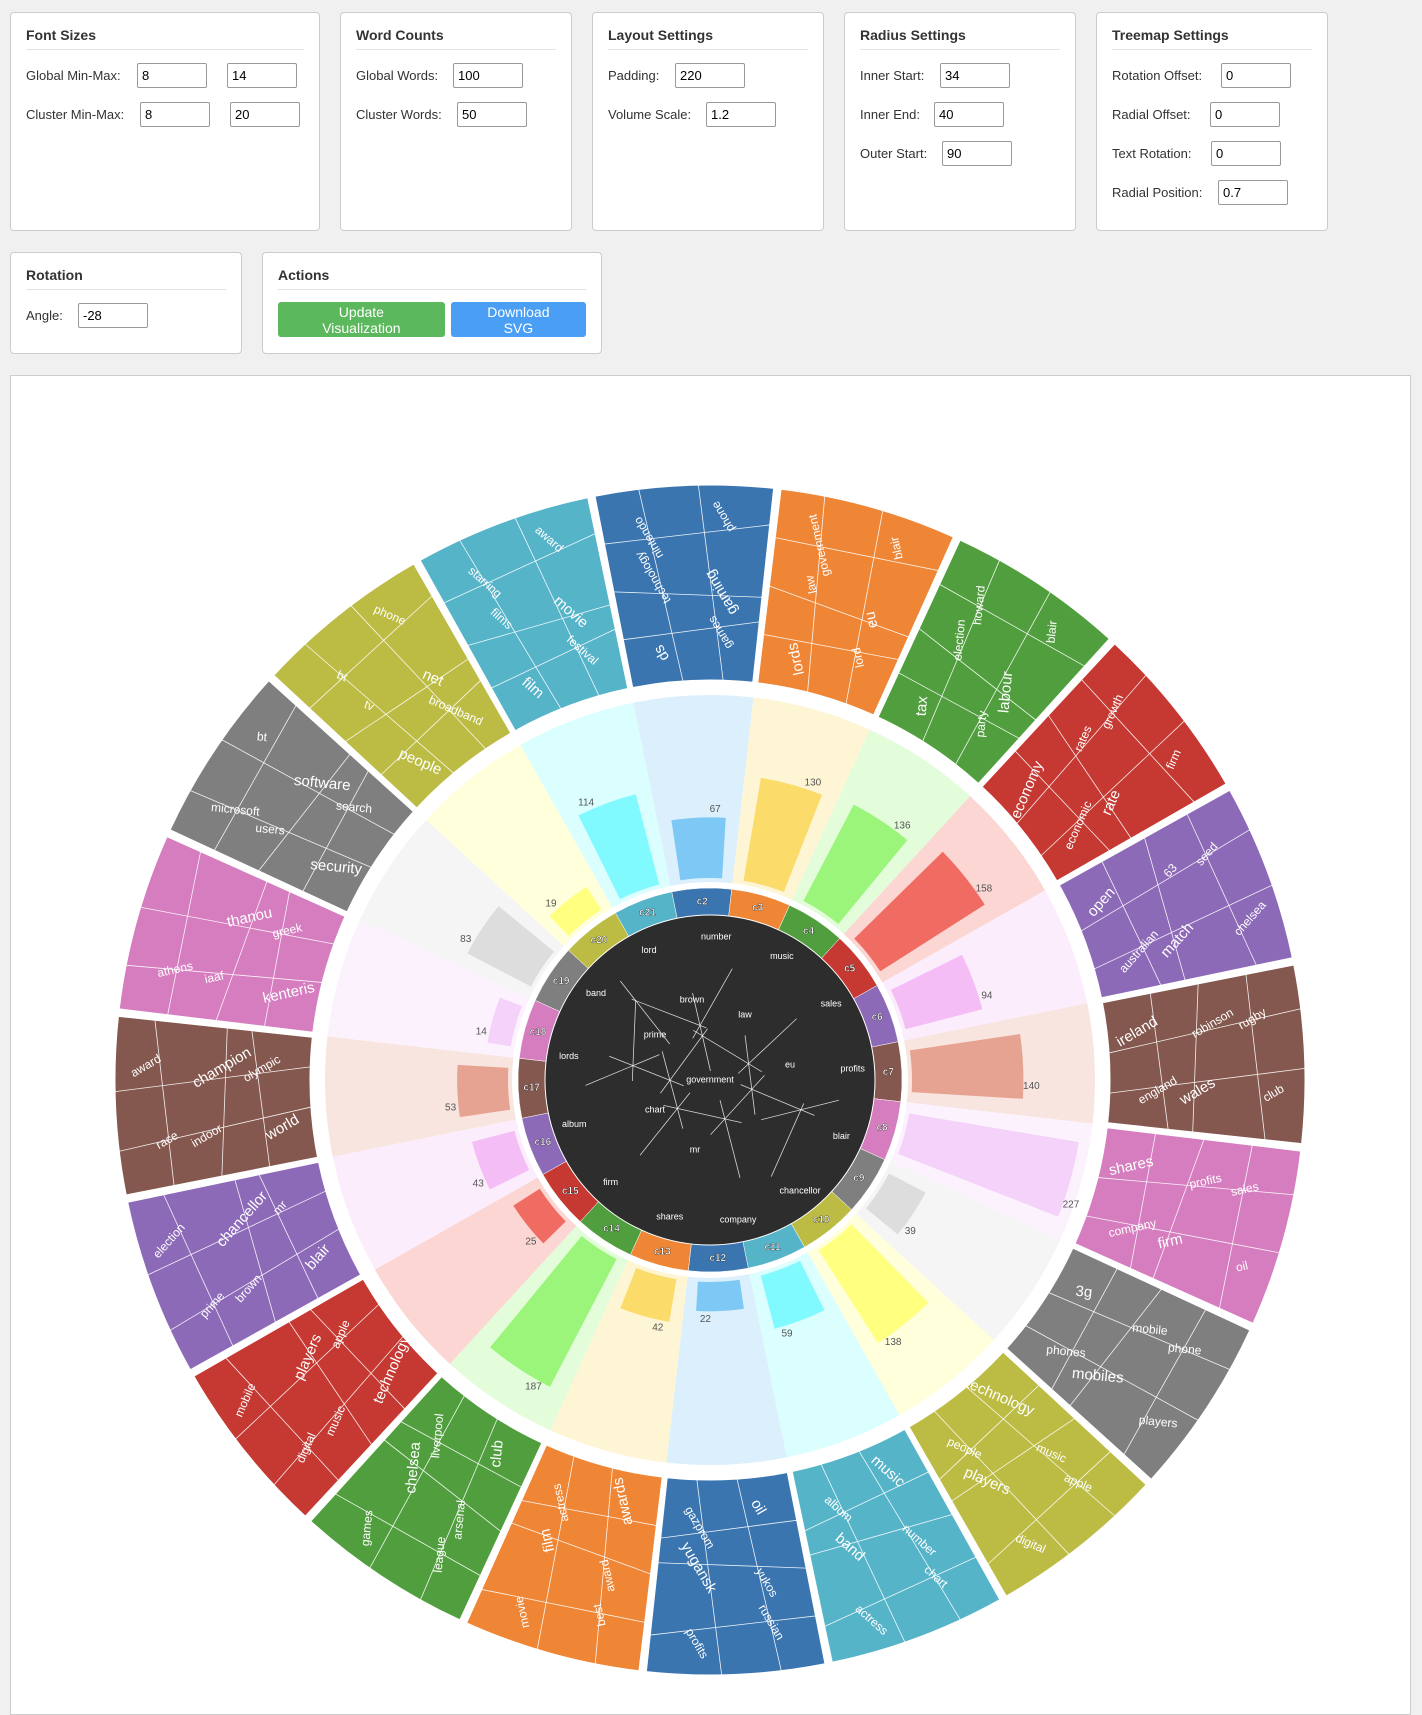 The width and height of the screenshot is (1422, 1715). I want to click on treemap-c2: dsgamingnintendogamestechnologyphone, so click(684, 586).